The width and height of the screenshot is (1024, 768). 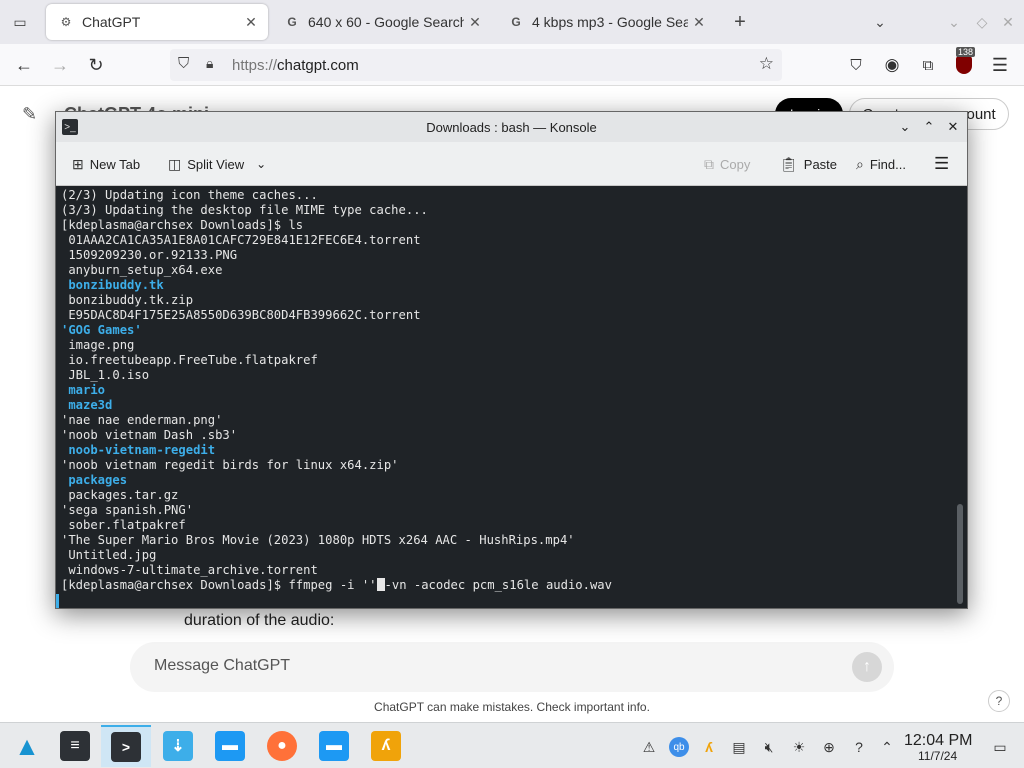 What do you see at coordinates (96, 65) in the screenshot?
I see `reload-icon: ↻` at bounding box center [96, 65].